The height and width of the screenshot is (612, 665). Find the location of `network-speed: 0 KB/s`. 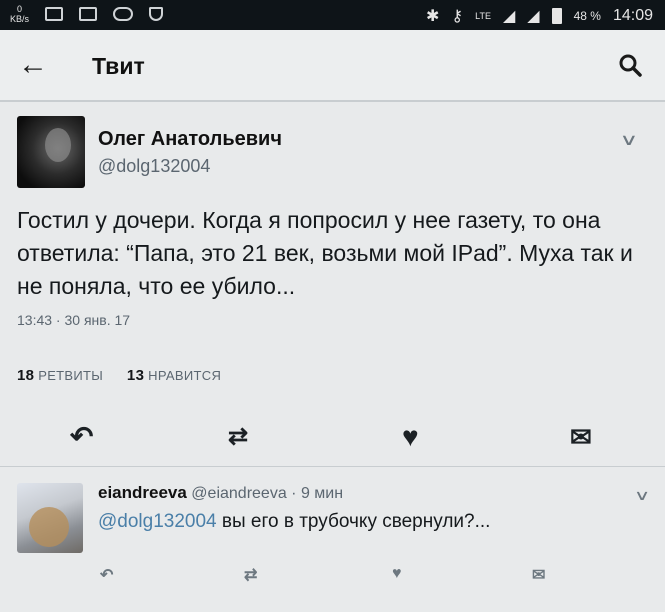

network-speed: 0 KB/s is located at coordinates (20, 14).